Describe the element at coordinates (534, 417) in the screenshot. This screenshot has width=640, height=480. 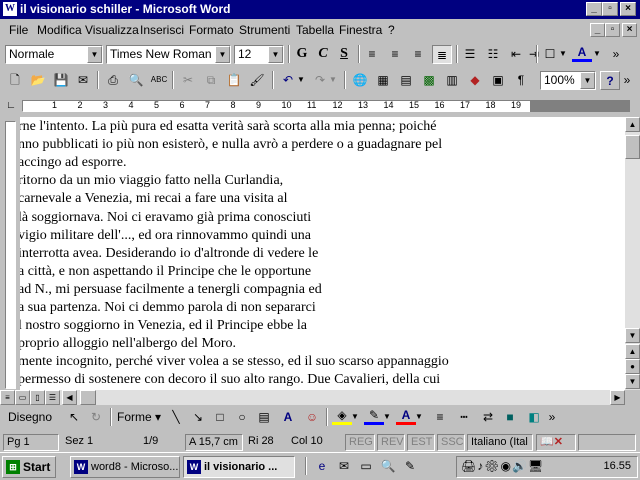
I see `3d-icon: ◧` at that location.